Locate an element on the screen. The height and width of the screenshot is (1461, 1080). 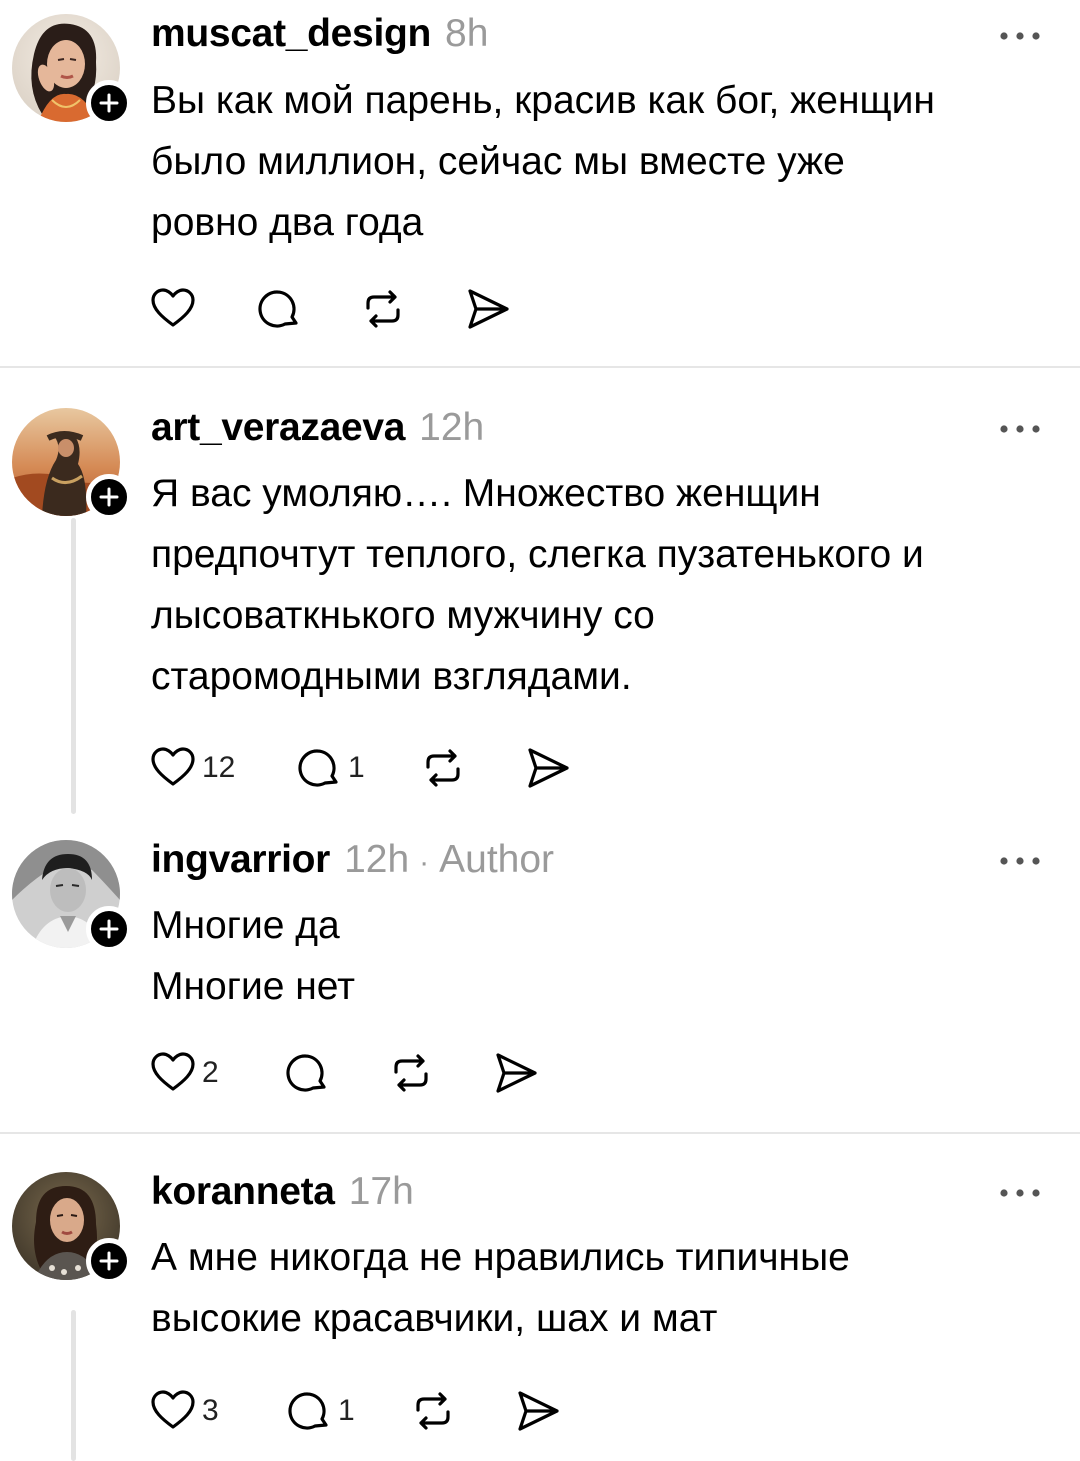
username: koranneta is located at coordinates (243, 1192).